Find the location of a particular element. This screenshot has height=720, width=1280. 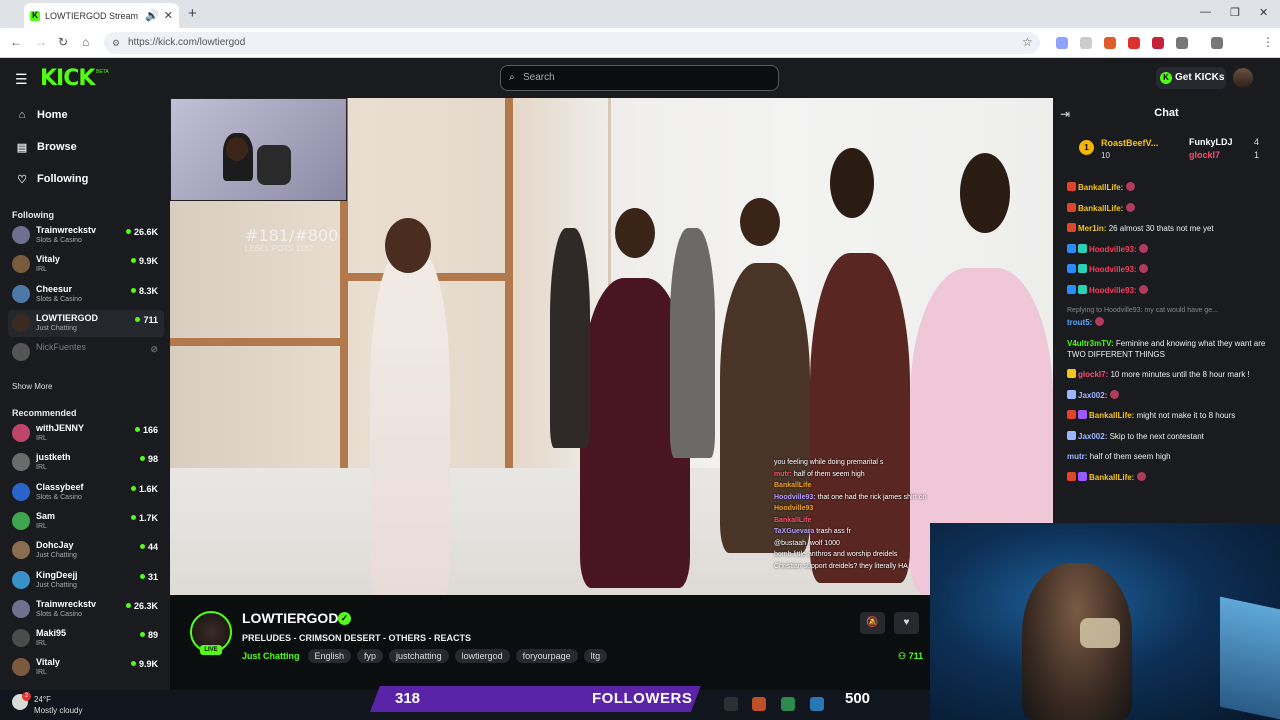

channel-name: Maki95 is located at coordinates (51, 633).